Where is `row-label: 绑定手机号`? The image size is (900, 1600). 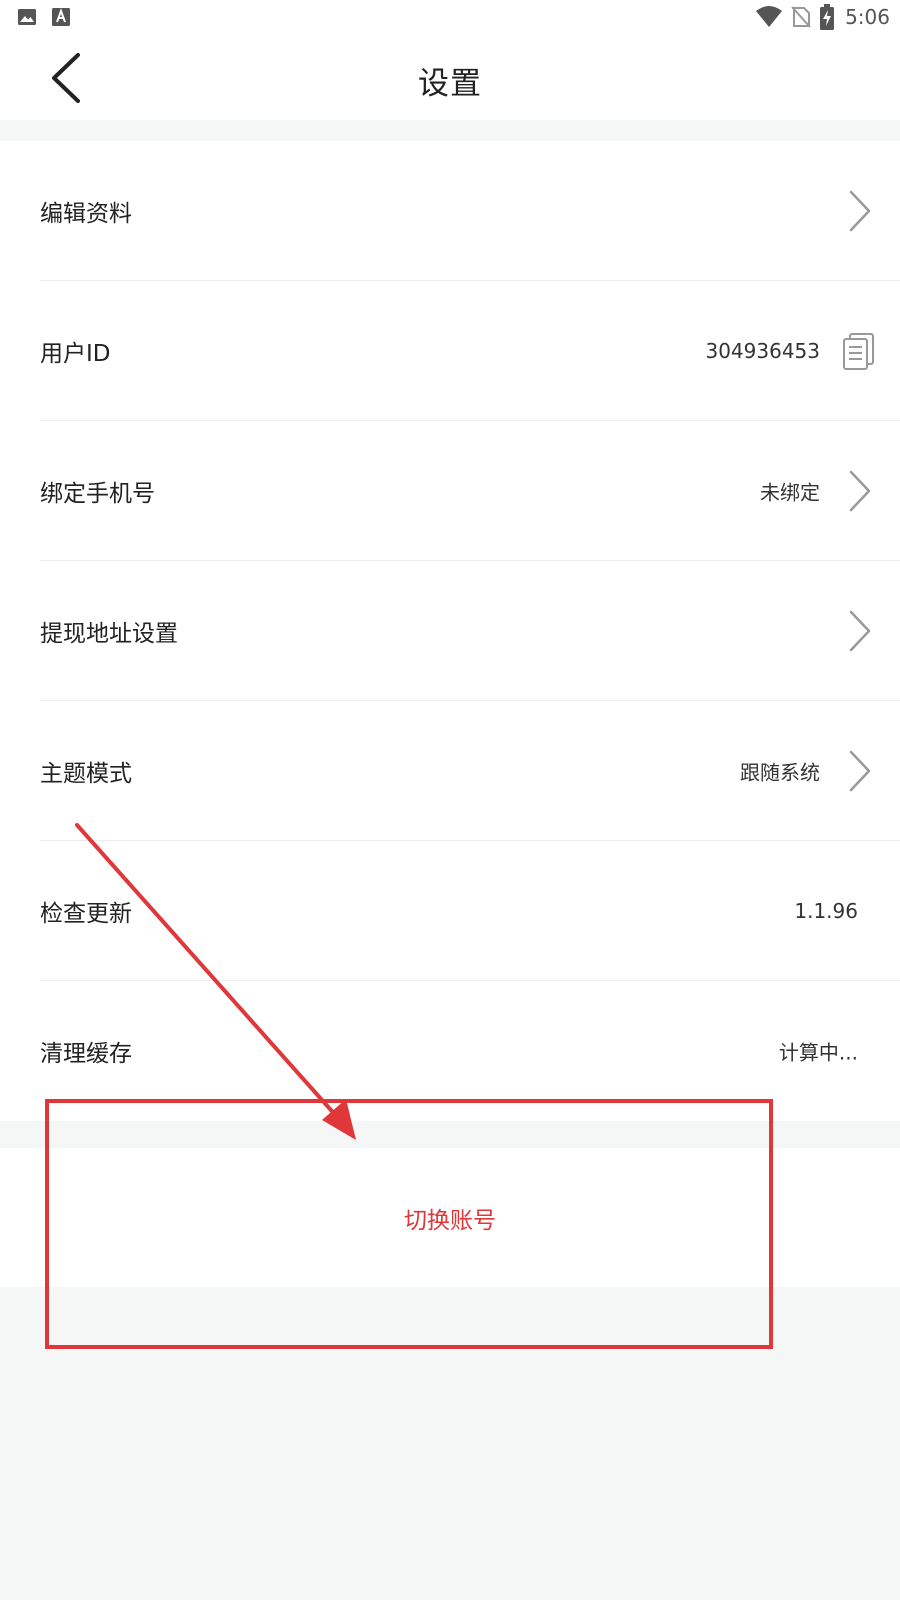
row-label: 绑定手机号 is located at coordinates (97, 494).